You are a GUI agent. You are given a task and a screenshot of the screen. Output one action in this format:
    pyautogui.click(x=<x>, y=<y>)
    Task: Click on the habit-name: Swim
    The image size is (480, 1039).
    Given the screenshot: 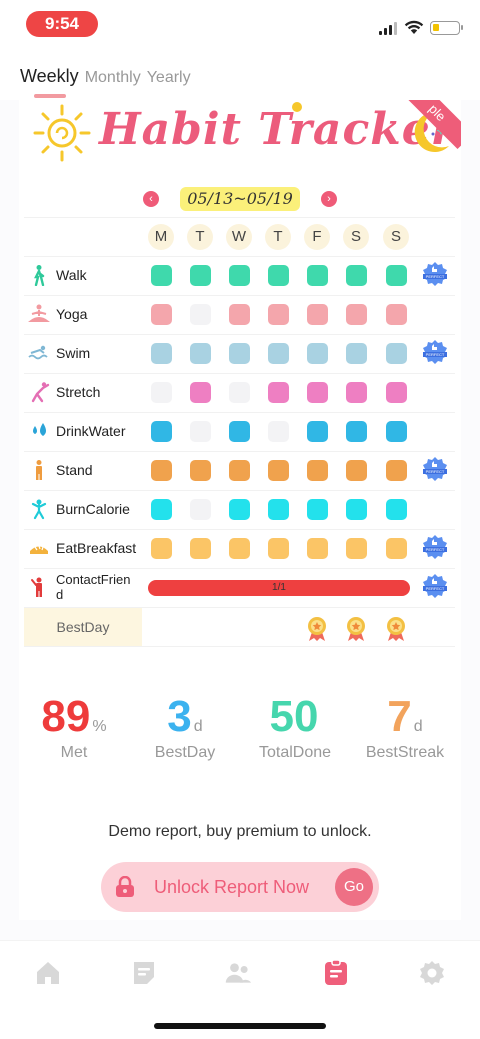 What is the action you would take?
    pyautogui.click(x=73, y=353)
    